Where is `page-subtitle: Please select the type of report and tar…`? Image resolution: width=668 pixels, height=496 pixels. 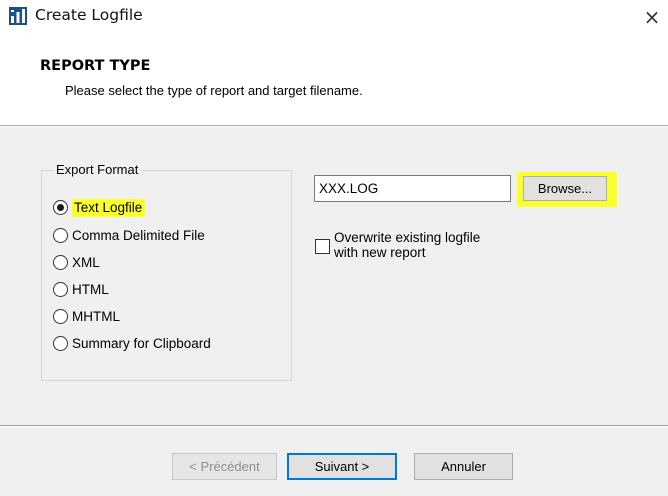 page-subtitle: Please select the type of report and tar… is located at coordinates (214, 90).